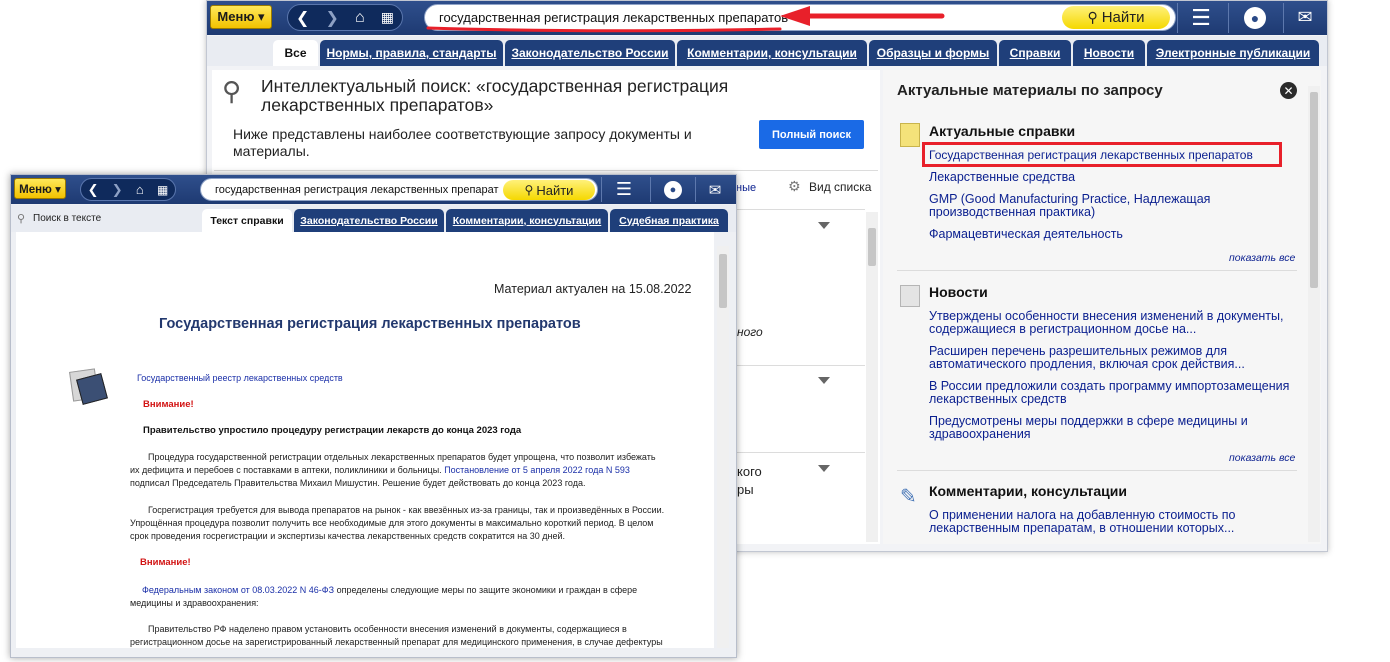 This screenshot has width=1390, height=662. I want to click on results-fragment: кого, so click(749, 471).